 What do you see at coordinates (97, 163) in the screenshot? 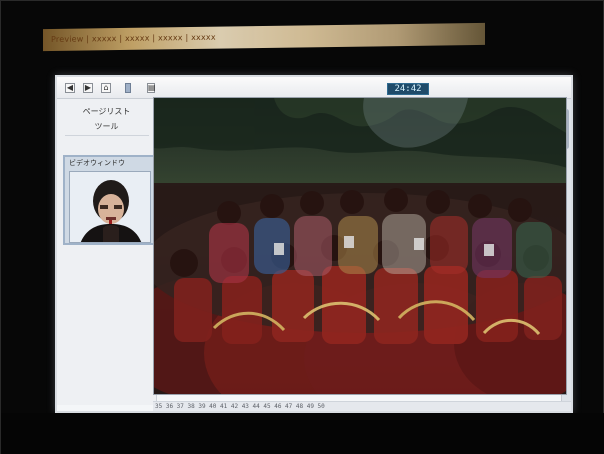
I see `video-window-title: ビデオウィンドウ` at bounding box center [97, 163].